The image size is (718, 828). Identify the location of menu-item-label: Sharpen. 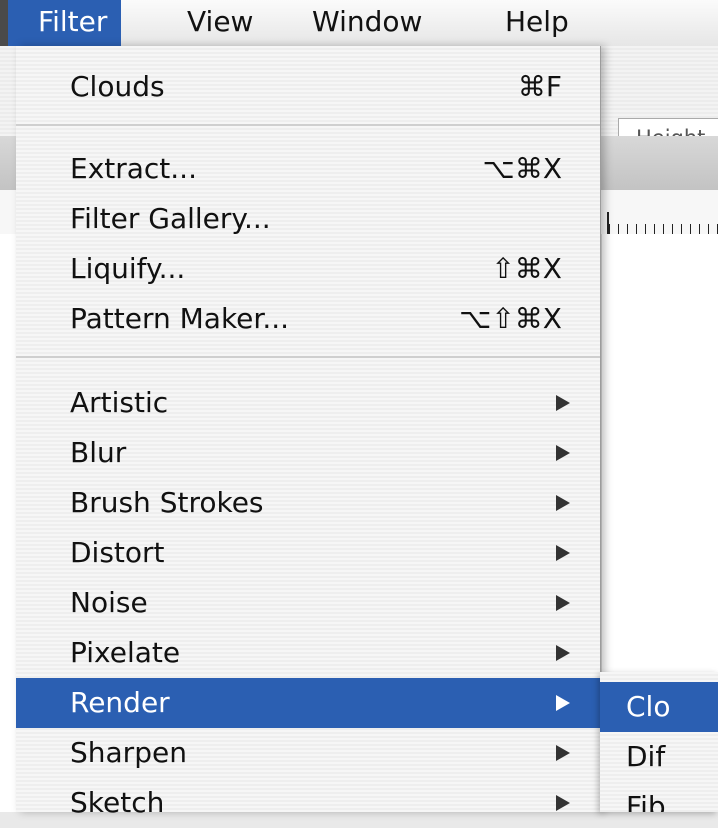
(128, 752).